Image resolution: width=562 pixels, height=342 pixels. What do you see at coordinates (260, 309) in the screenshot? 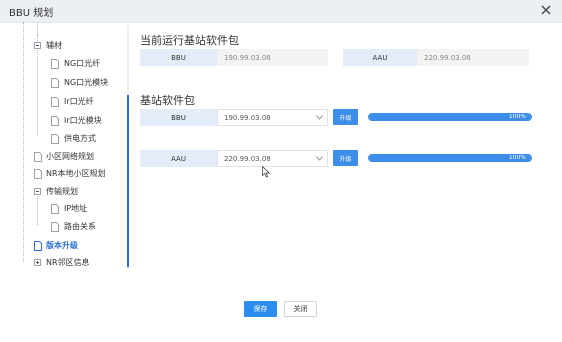
I see `save-button: 保存` at bounding box center [260, 309].